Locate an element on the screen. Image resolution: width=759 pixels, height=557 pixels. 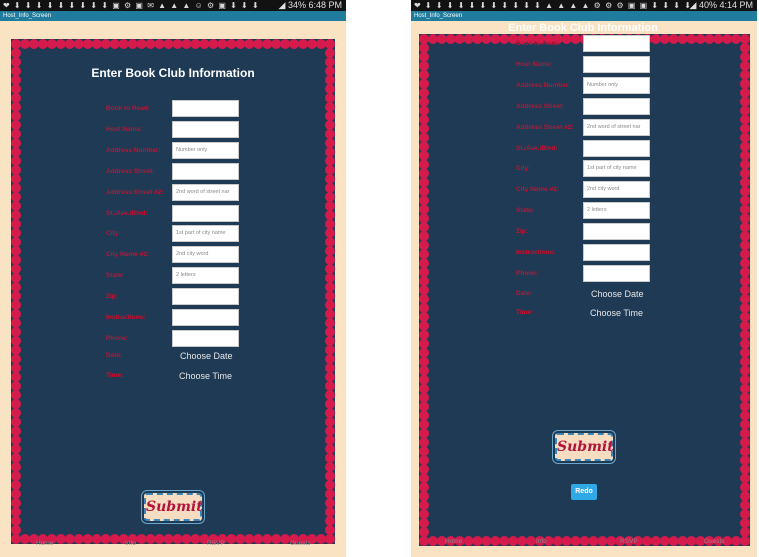
form-row: Address Street: is located at coordinates (583, 106).